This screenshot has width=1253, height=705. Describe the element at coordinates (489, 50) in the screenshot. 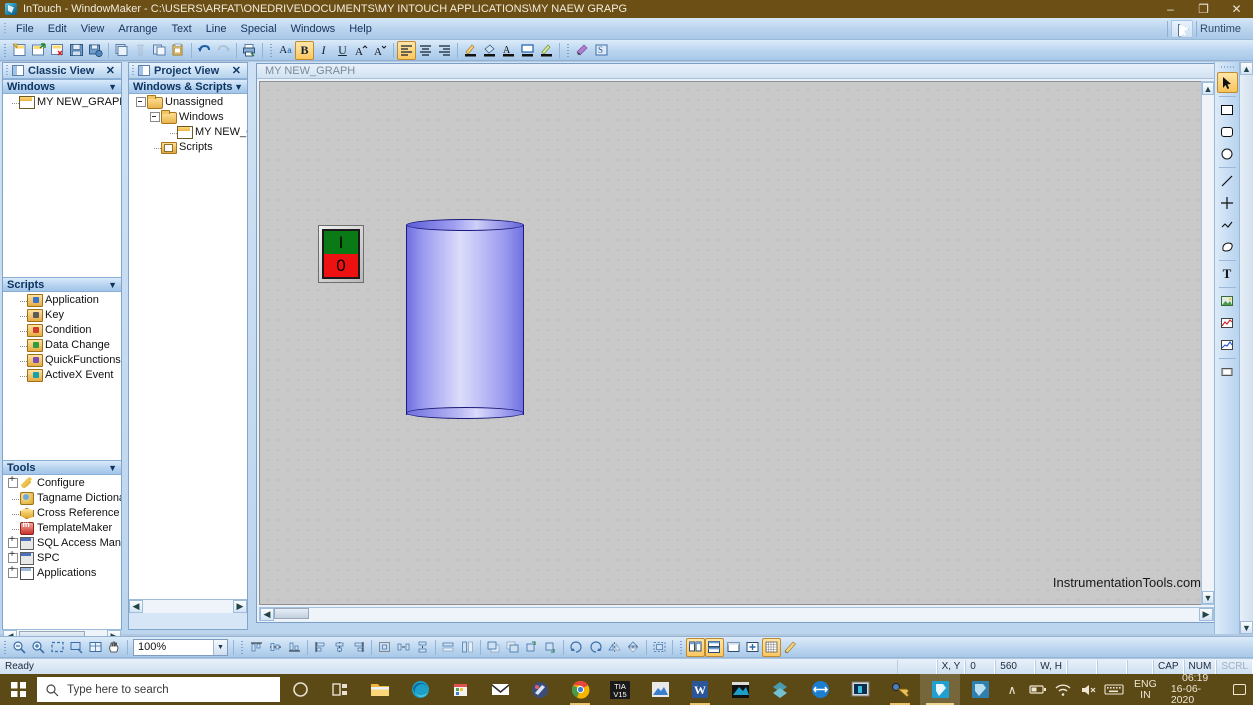

I see `fill-color-icon` at that location.